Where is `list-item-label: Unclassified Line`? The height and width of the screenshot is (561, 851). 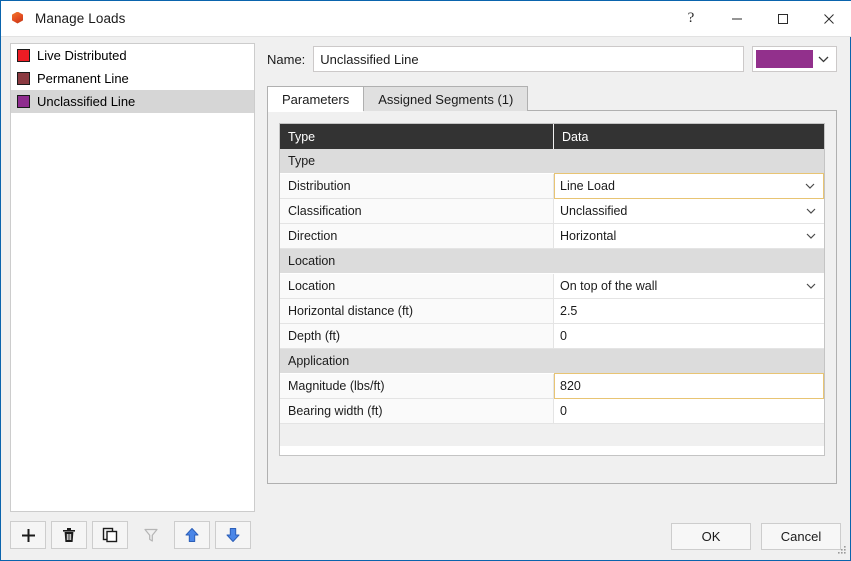
list-item-label: Unclassified Line is located at coordinates (86, 101).